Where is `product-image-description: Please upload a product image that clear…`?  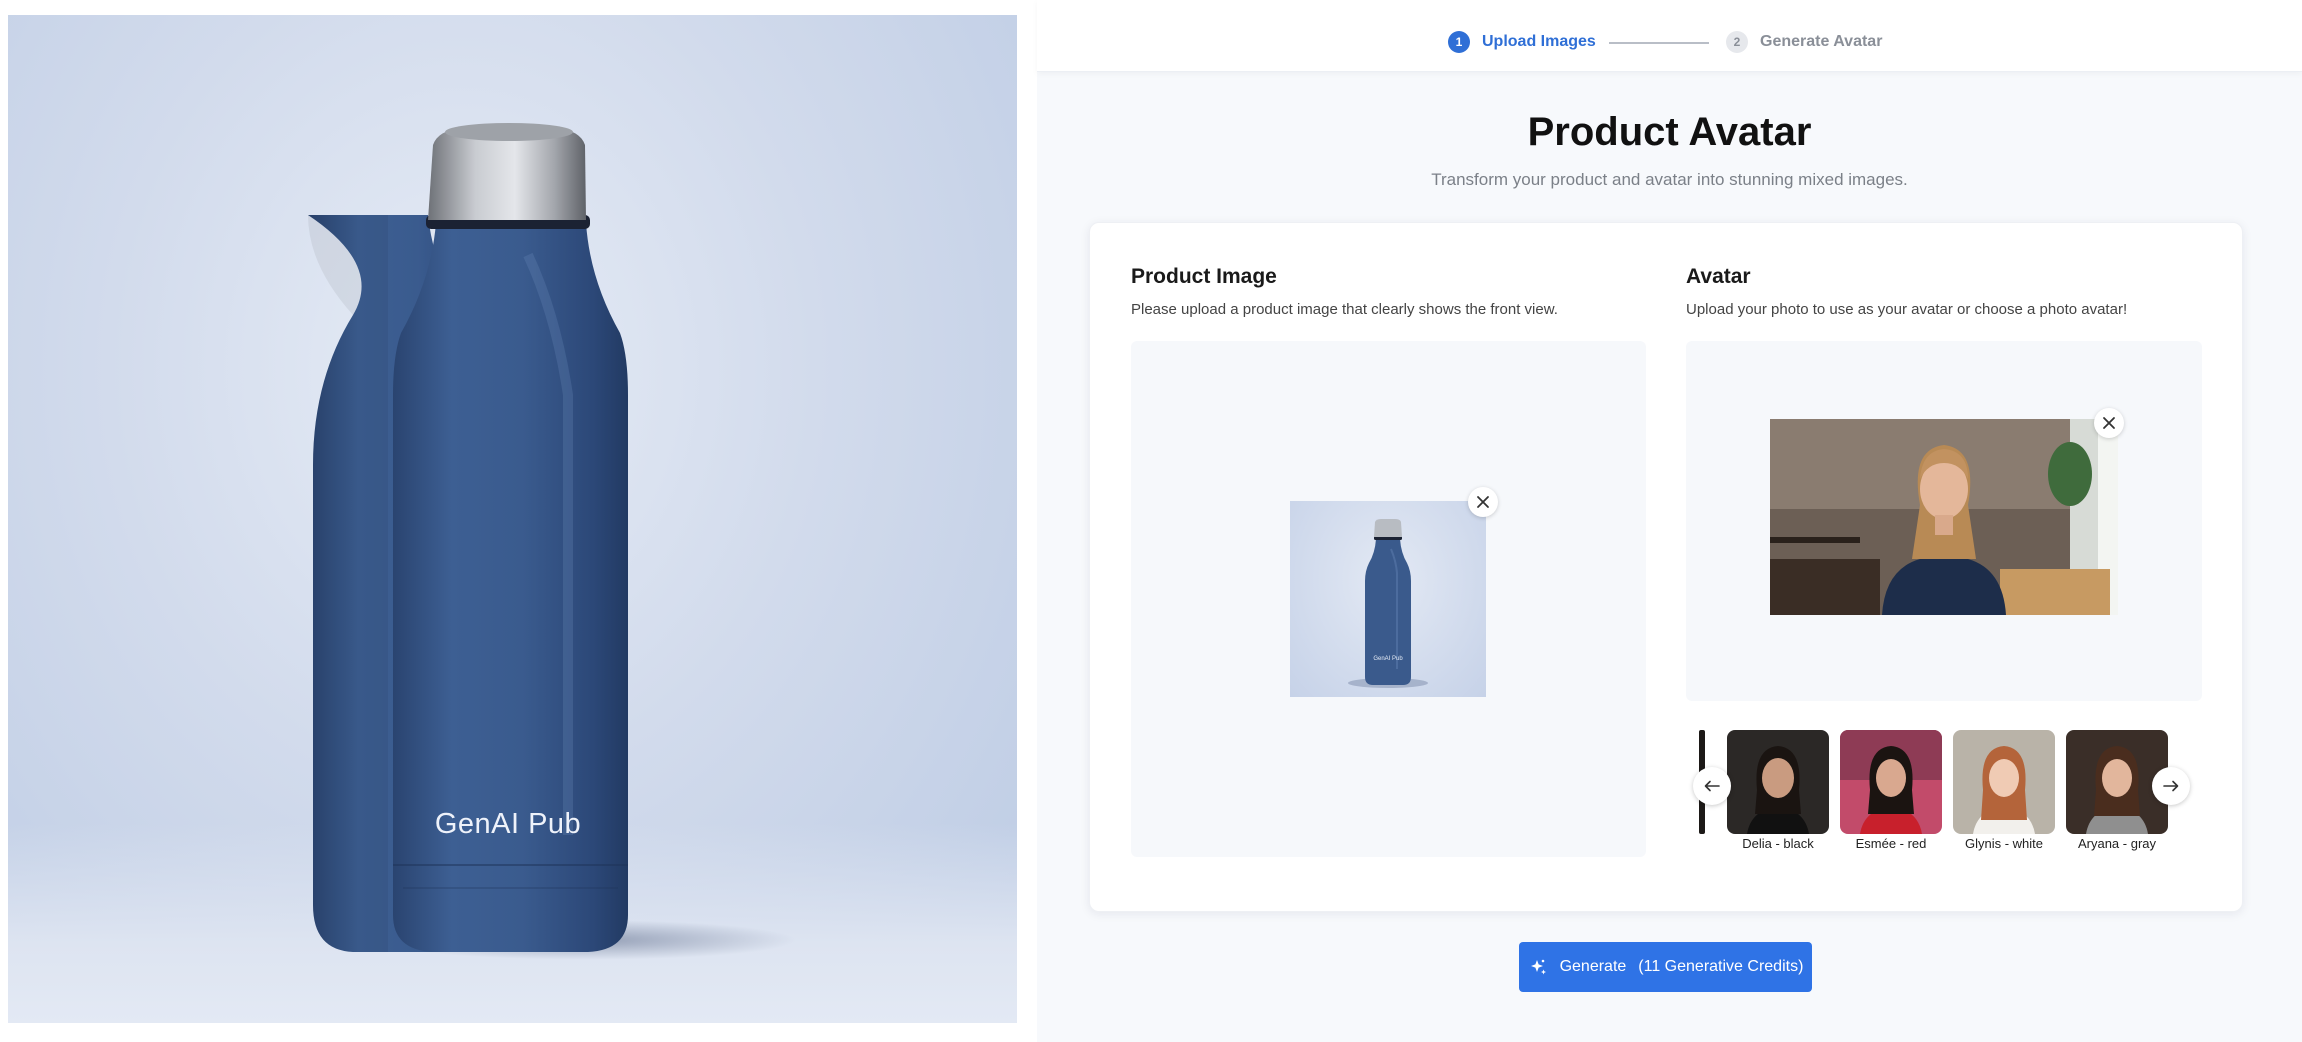
product-image-description: Please upload a product image that clear… is located at coordinates (1344, 309).